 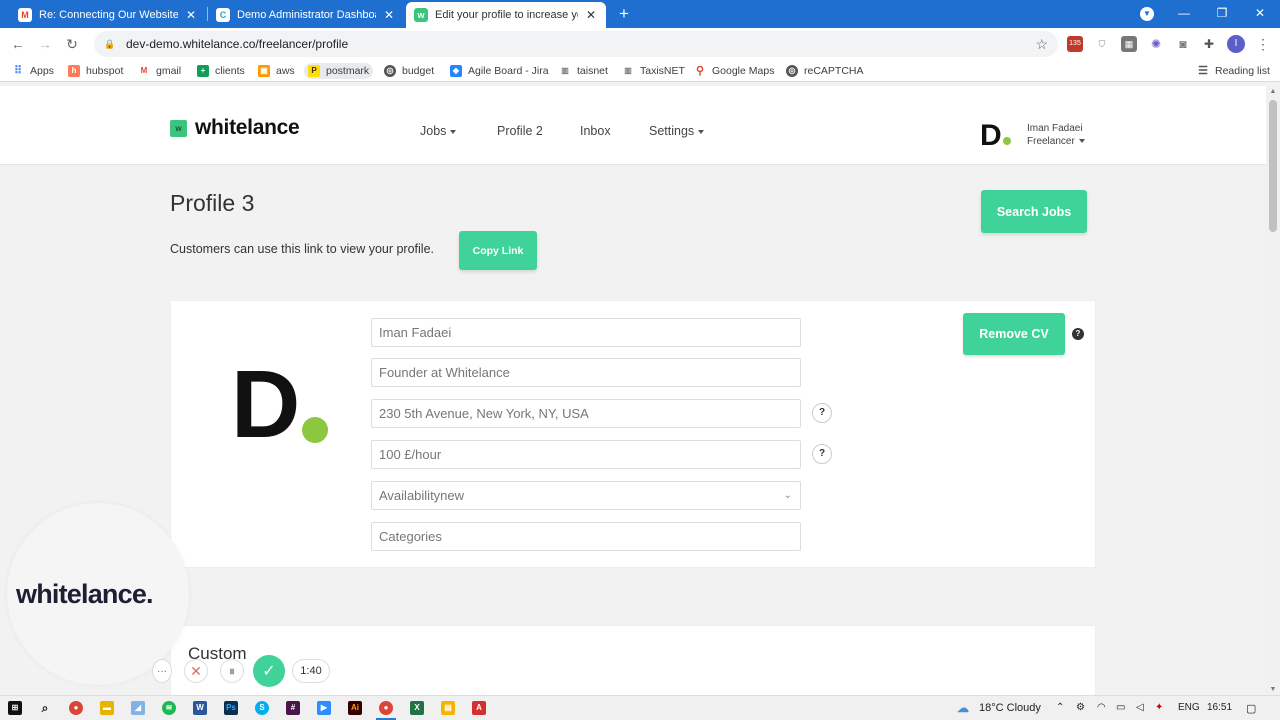 I want to click on availability-select: Availabilitynew ⌄, so click(x=586, y=495).